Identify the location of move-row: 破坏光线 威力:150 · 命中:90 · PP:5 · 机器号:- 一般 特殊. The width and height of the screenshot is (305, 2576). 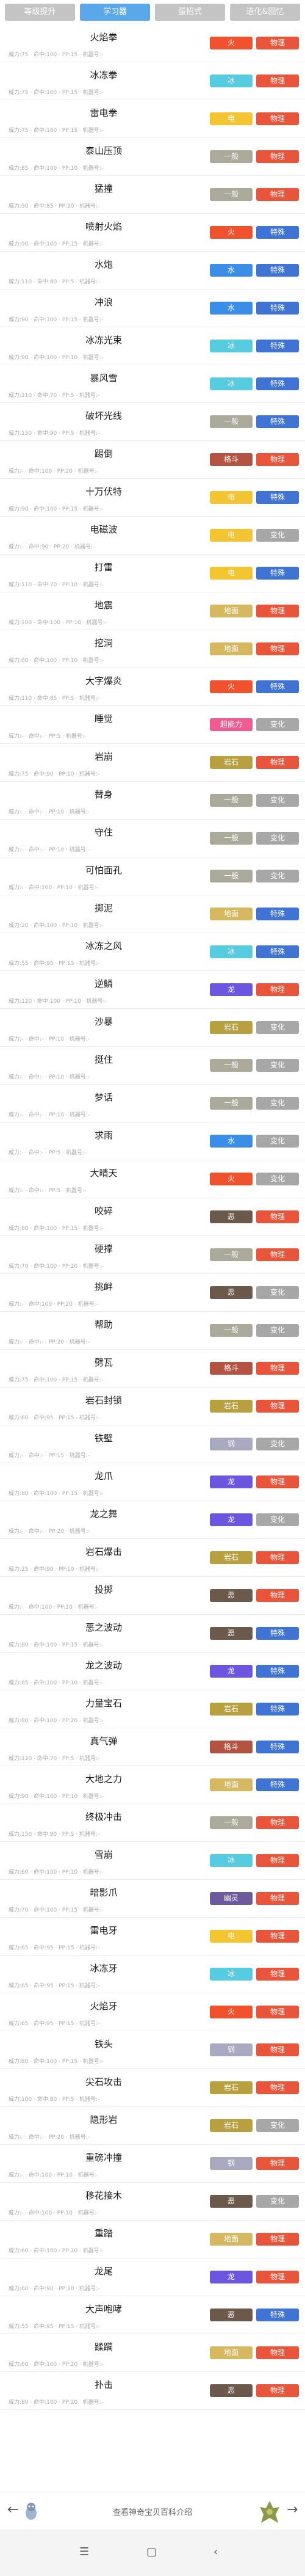
(152, 422).